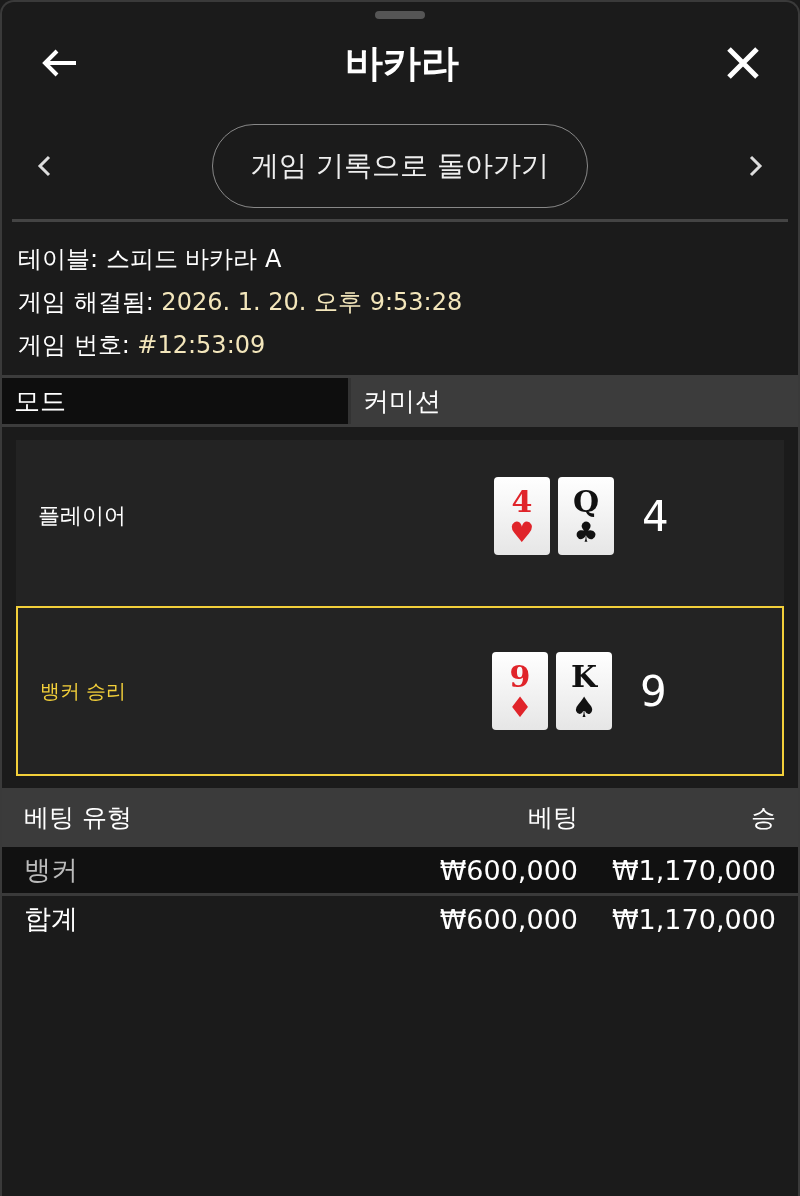 This screenshot has width=800, height=1196. What do you see at coordinates (656, 516) in the screenshot?
I see `hand-score: 4` at bounding box center [656, 516].